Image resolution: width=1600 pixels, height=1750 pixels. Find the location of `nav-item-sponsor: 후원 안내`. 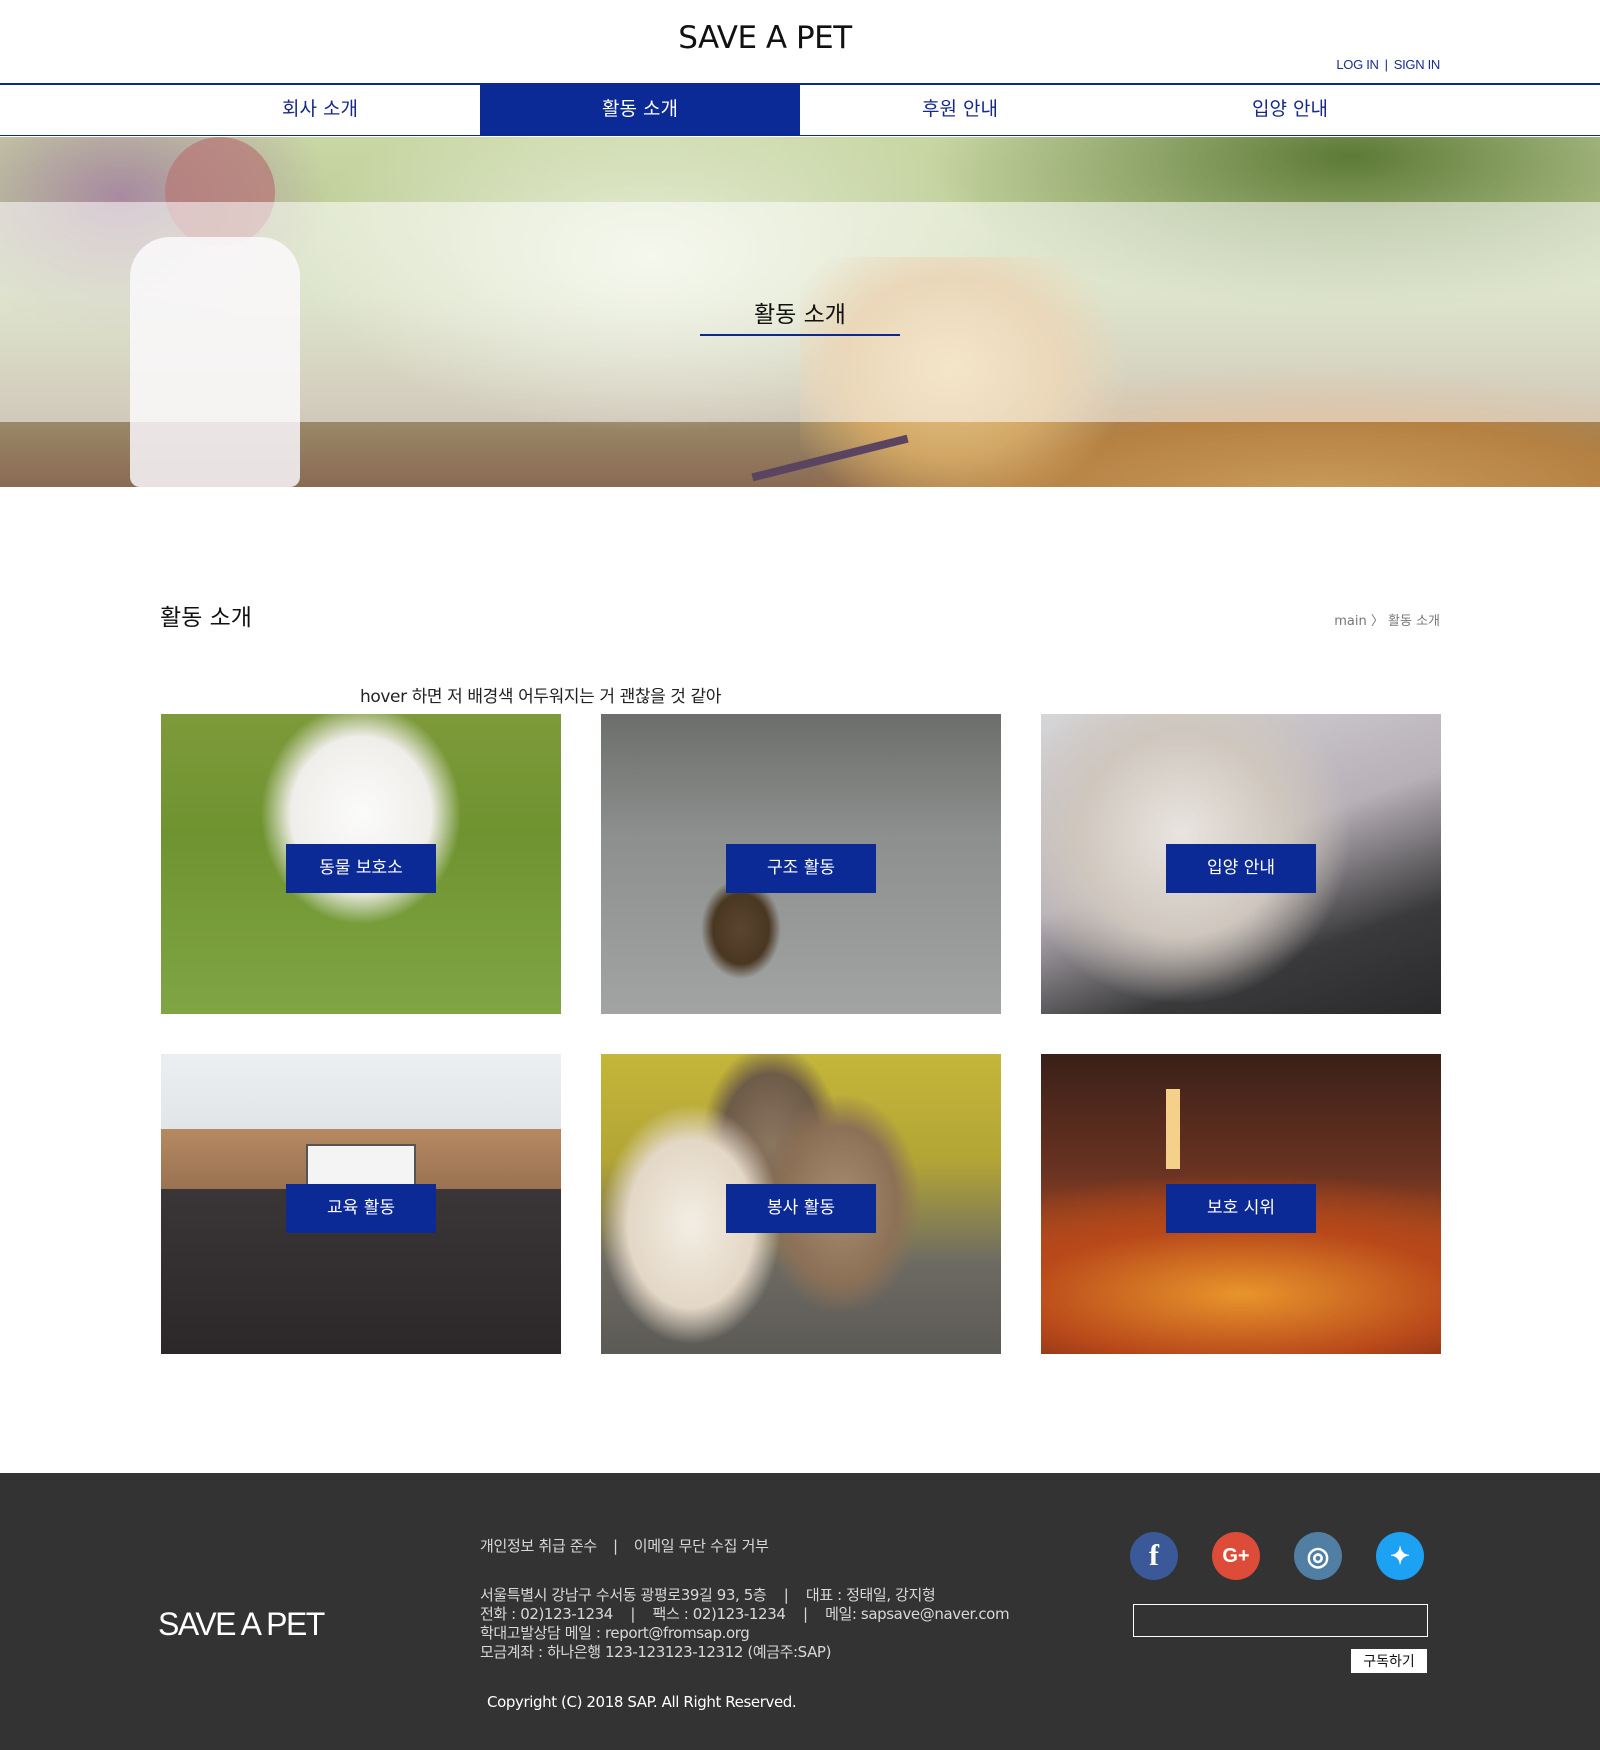

nav-item-sponsor: 후원 안내 is located at coordinates (960, 110).